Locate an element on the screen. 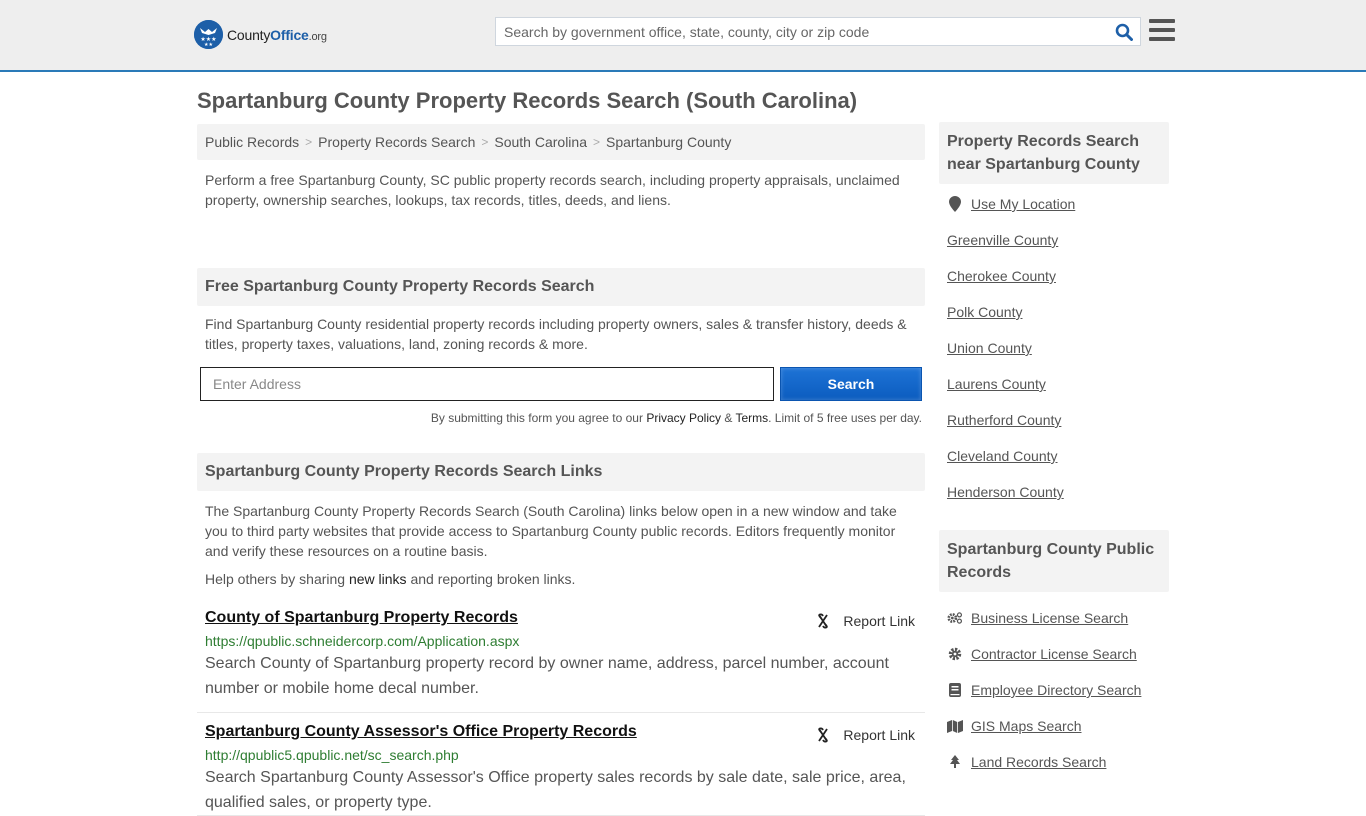 This screenshot has width=1366, height=816. new-links-link: new links is located at coordinates (378, 579).